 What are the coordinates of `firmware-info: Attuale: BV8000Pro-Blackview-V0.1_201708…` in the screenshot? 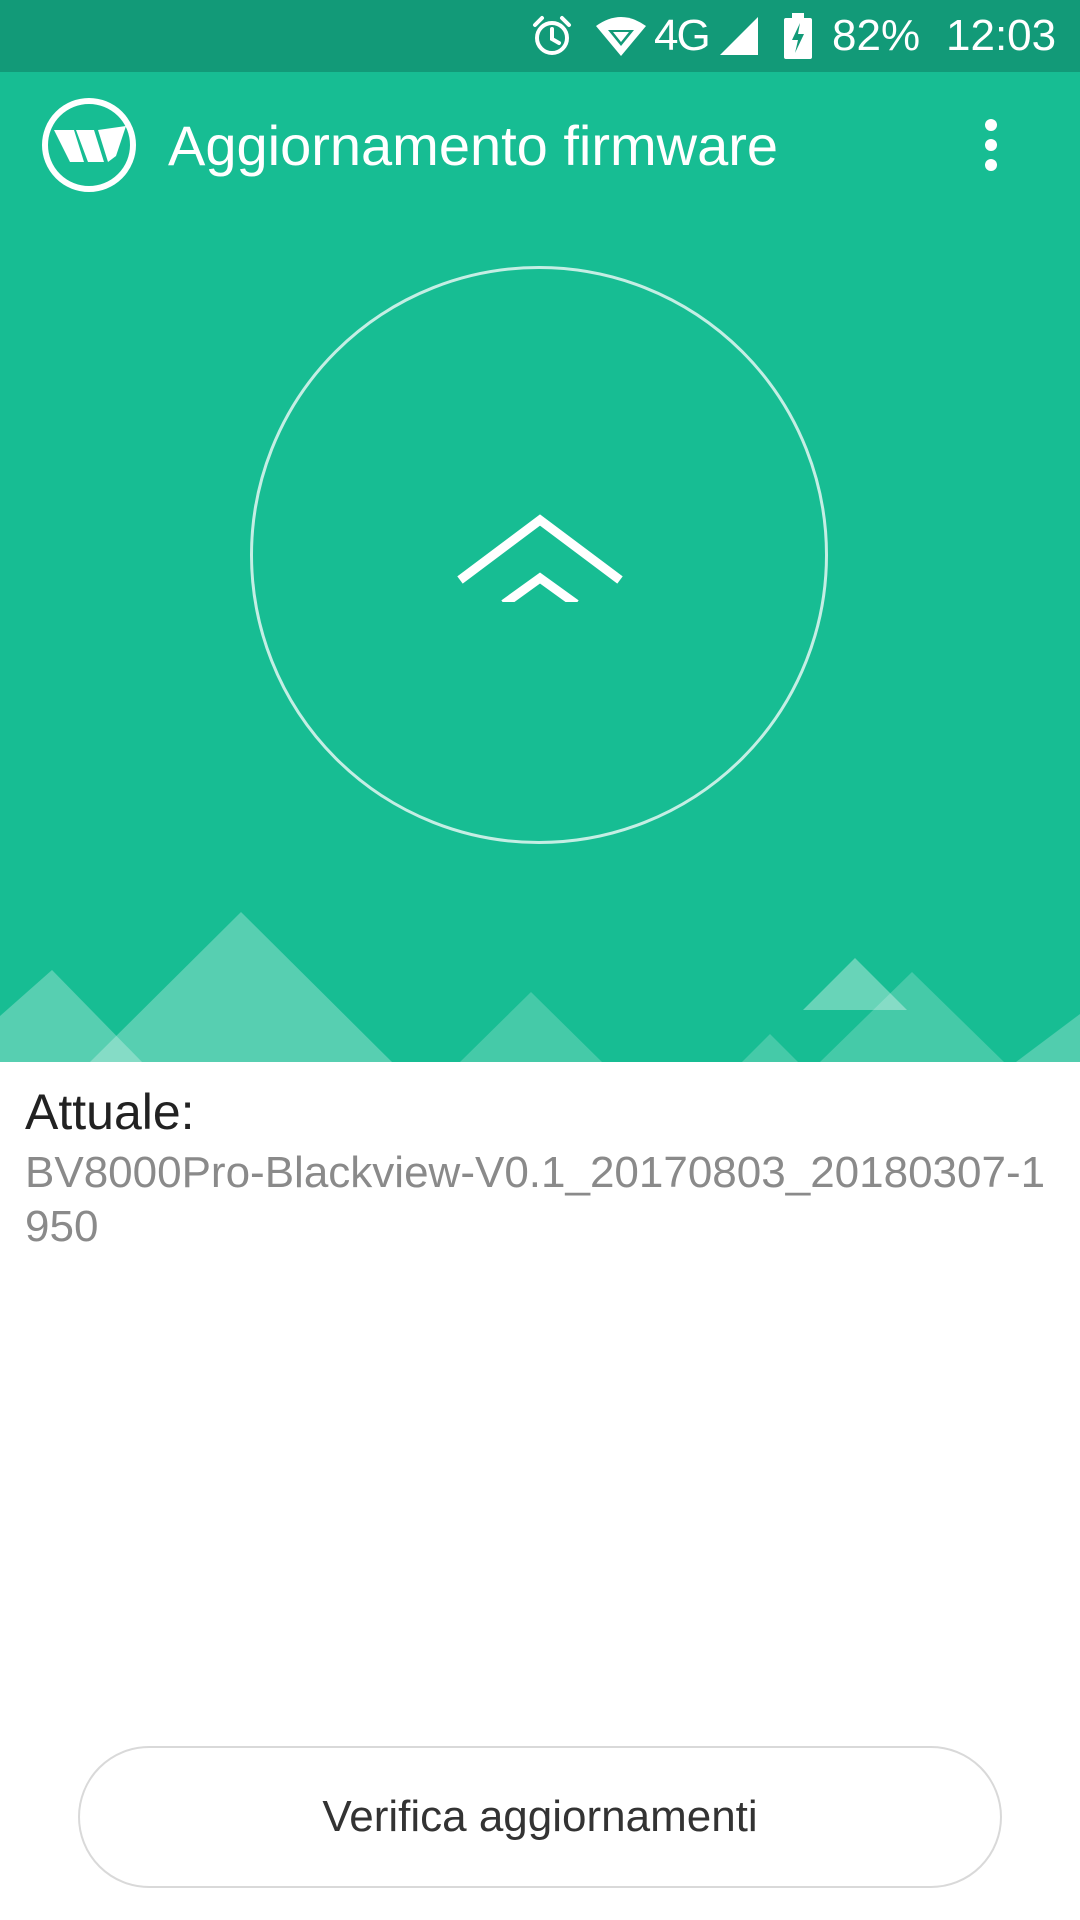 It's located at (540, 1168).